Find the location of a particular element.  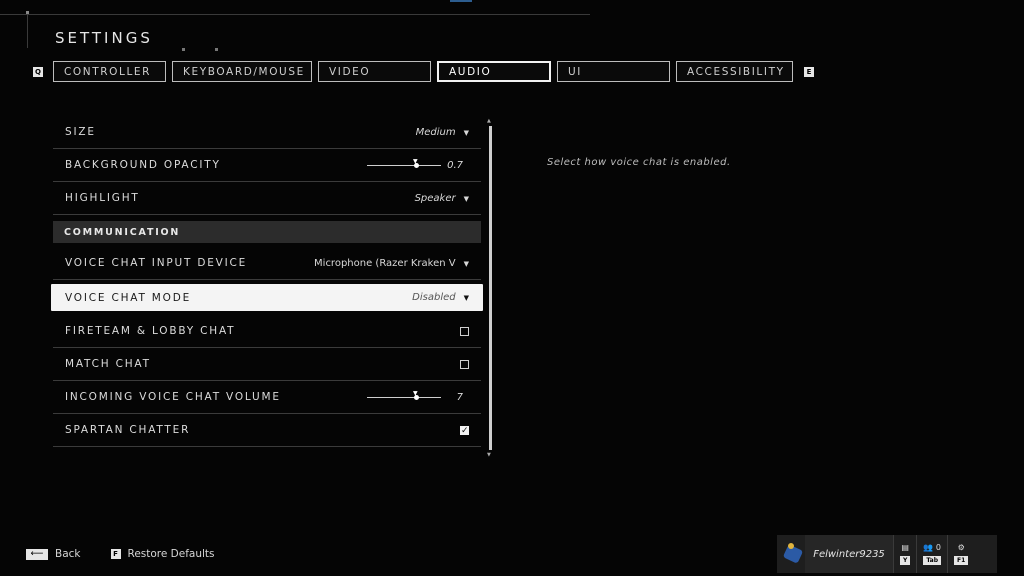

restore-defaults-key: F is located at coordinates (115, 554).